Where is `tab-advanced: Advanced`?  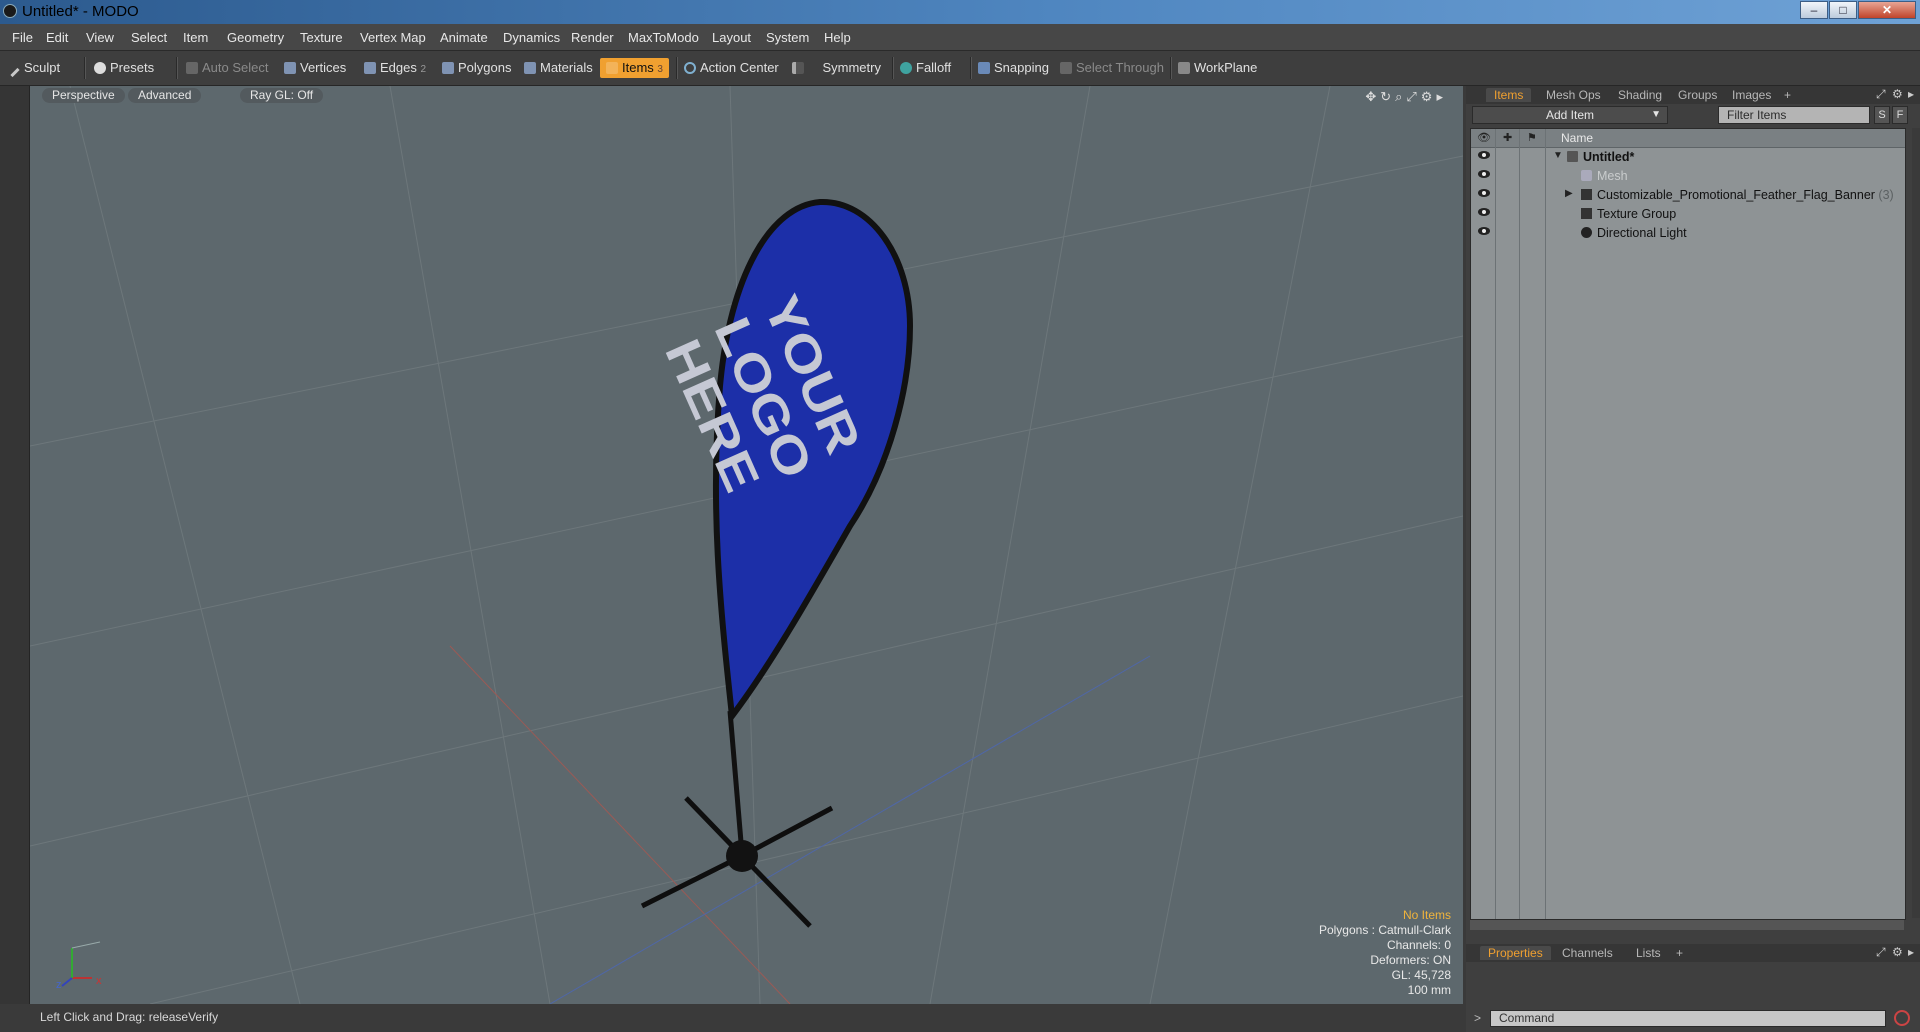 tab-advanced: Advanced is located at coordinates (165, 95).